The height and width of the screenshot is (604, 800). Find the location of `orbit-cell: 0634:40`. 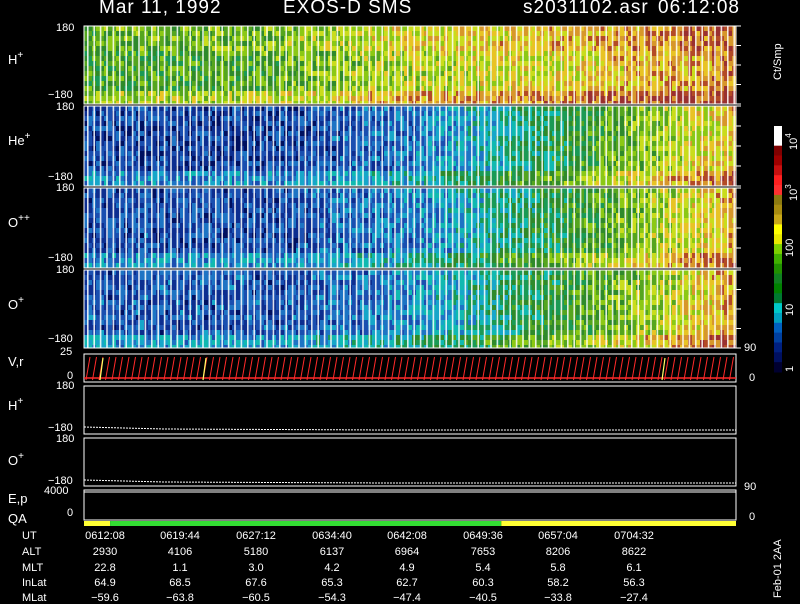

orbit-cell: 0634:40 is located at coordinates (332, 536).